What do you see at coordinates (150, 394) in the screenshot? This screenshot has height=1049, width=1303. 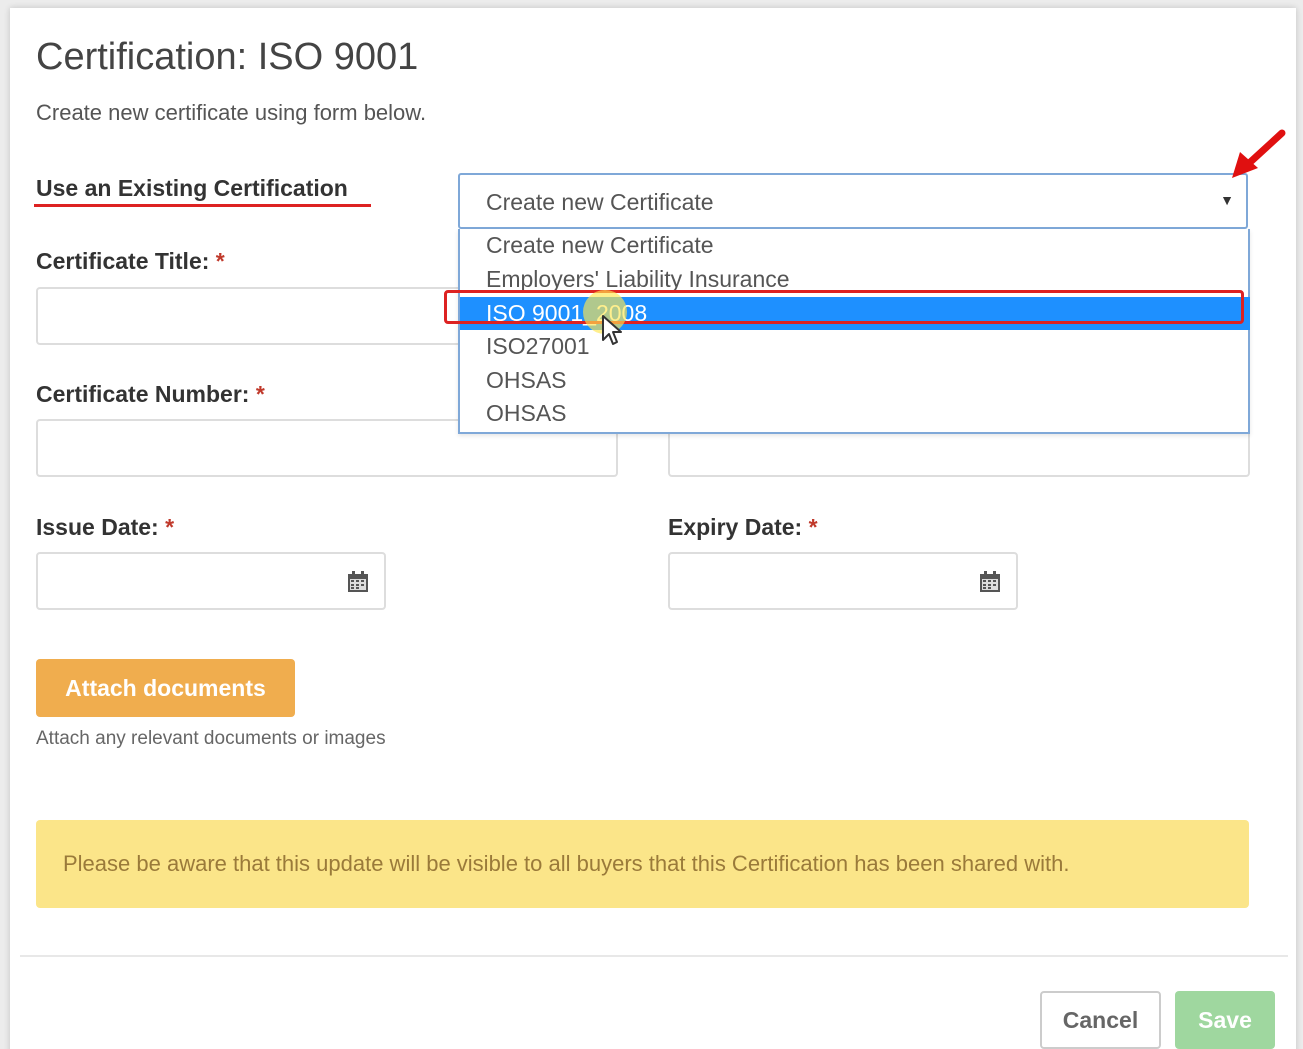 I see `certificate-number-label: Certificate Number: *` at bounding box center [150, 394].